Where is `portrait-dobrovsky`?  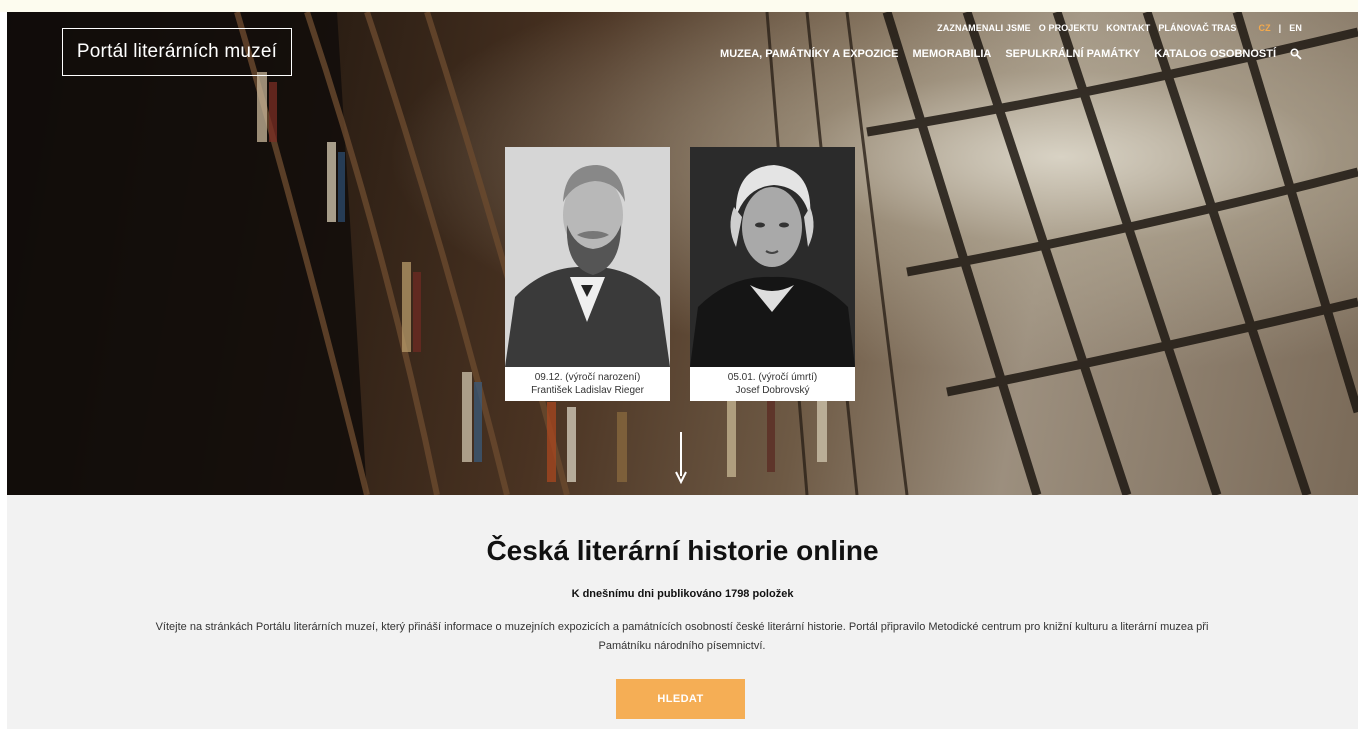 portrait-dobrovsky is located at coordinates (772, 257).